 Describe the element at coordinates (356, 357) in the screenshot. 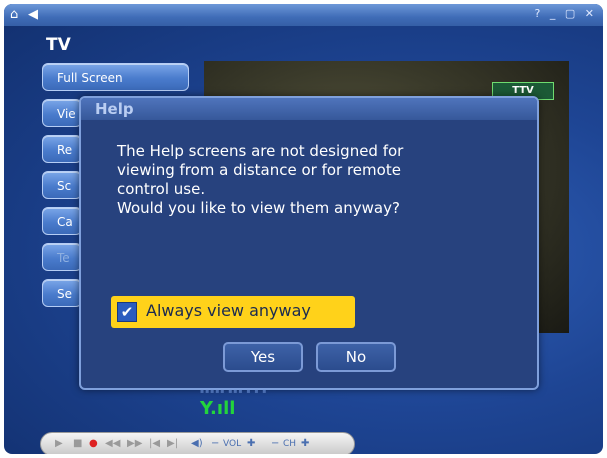

I see `no-button: No` at that location.